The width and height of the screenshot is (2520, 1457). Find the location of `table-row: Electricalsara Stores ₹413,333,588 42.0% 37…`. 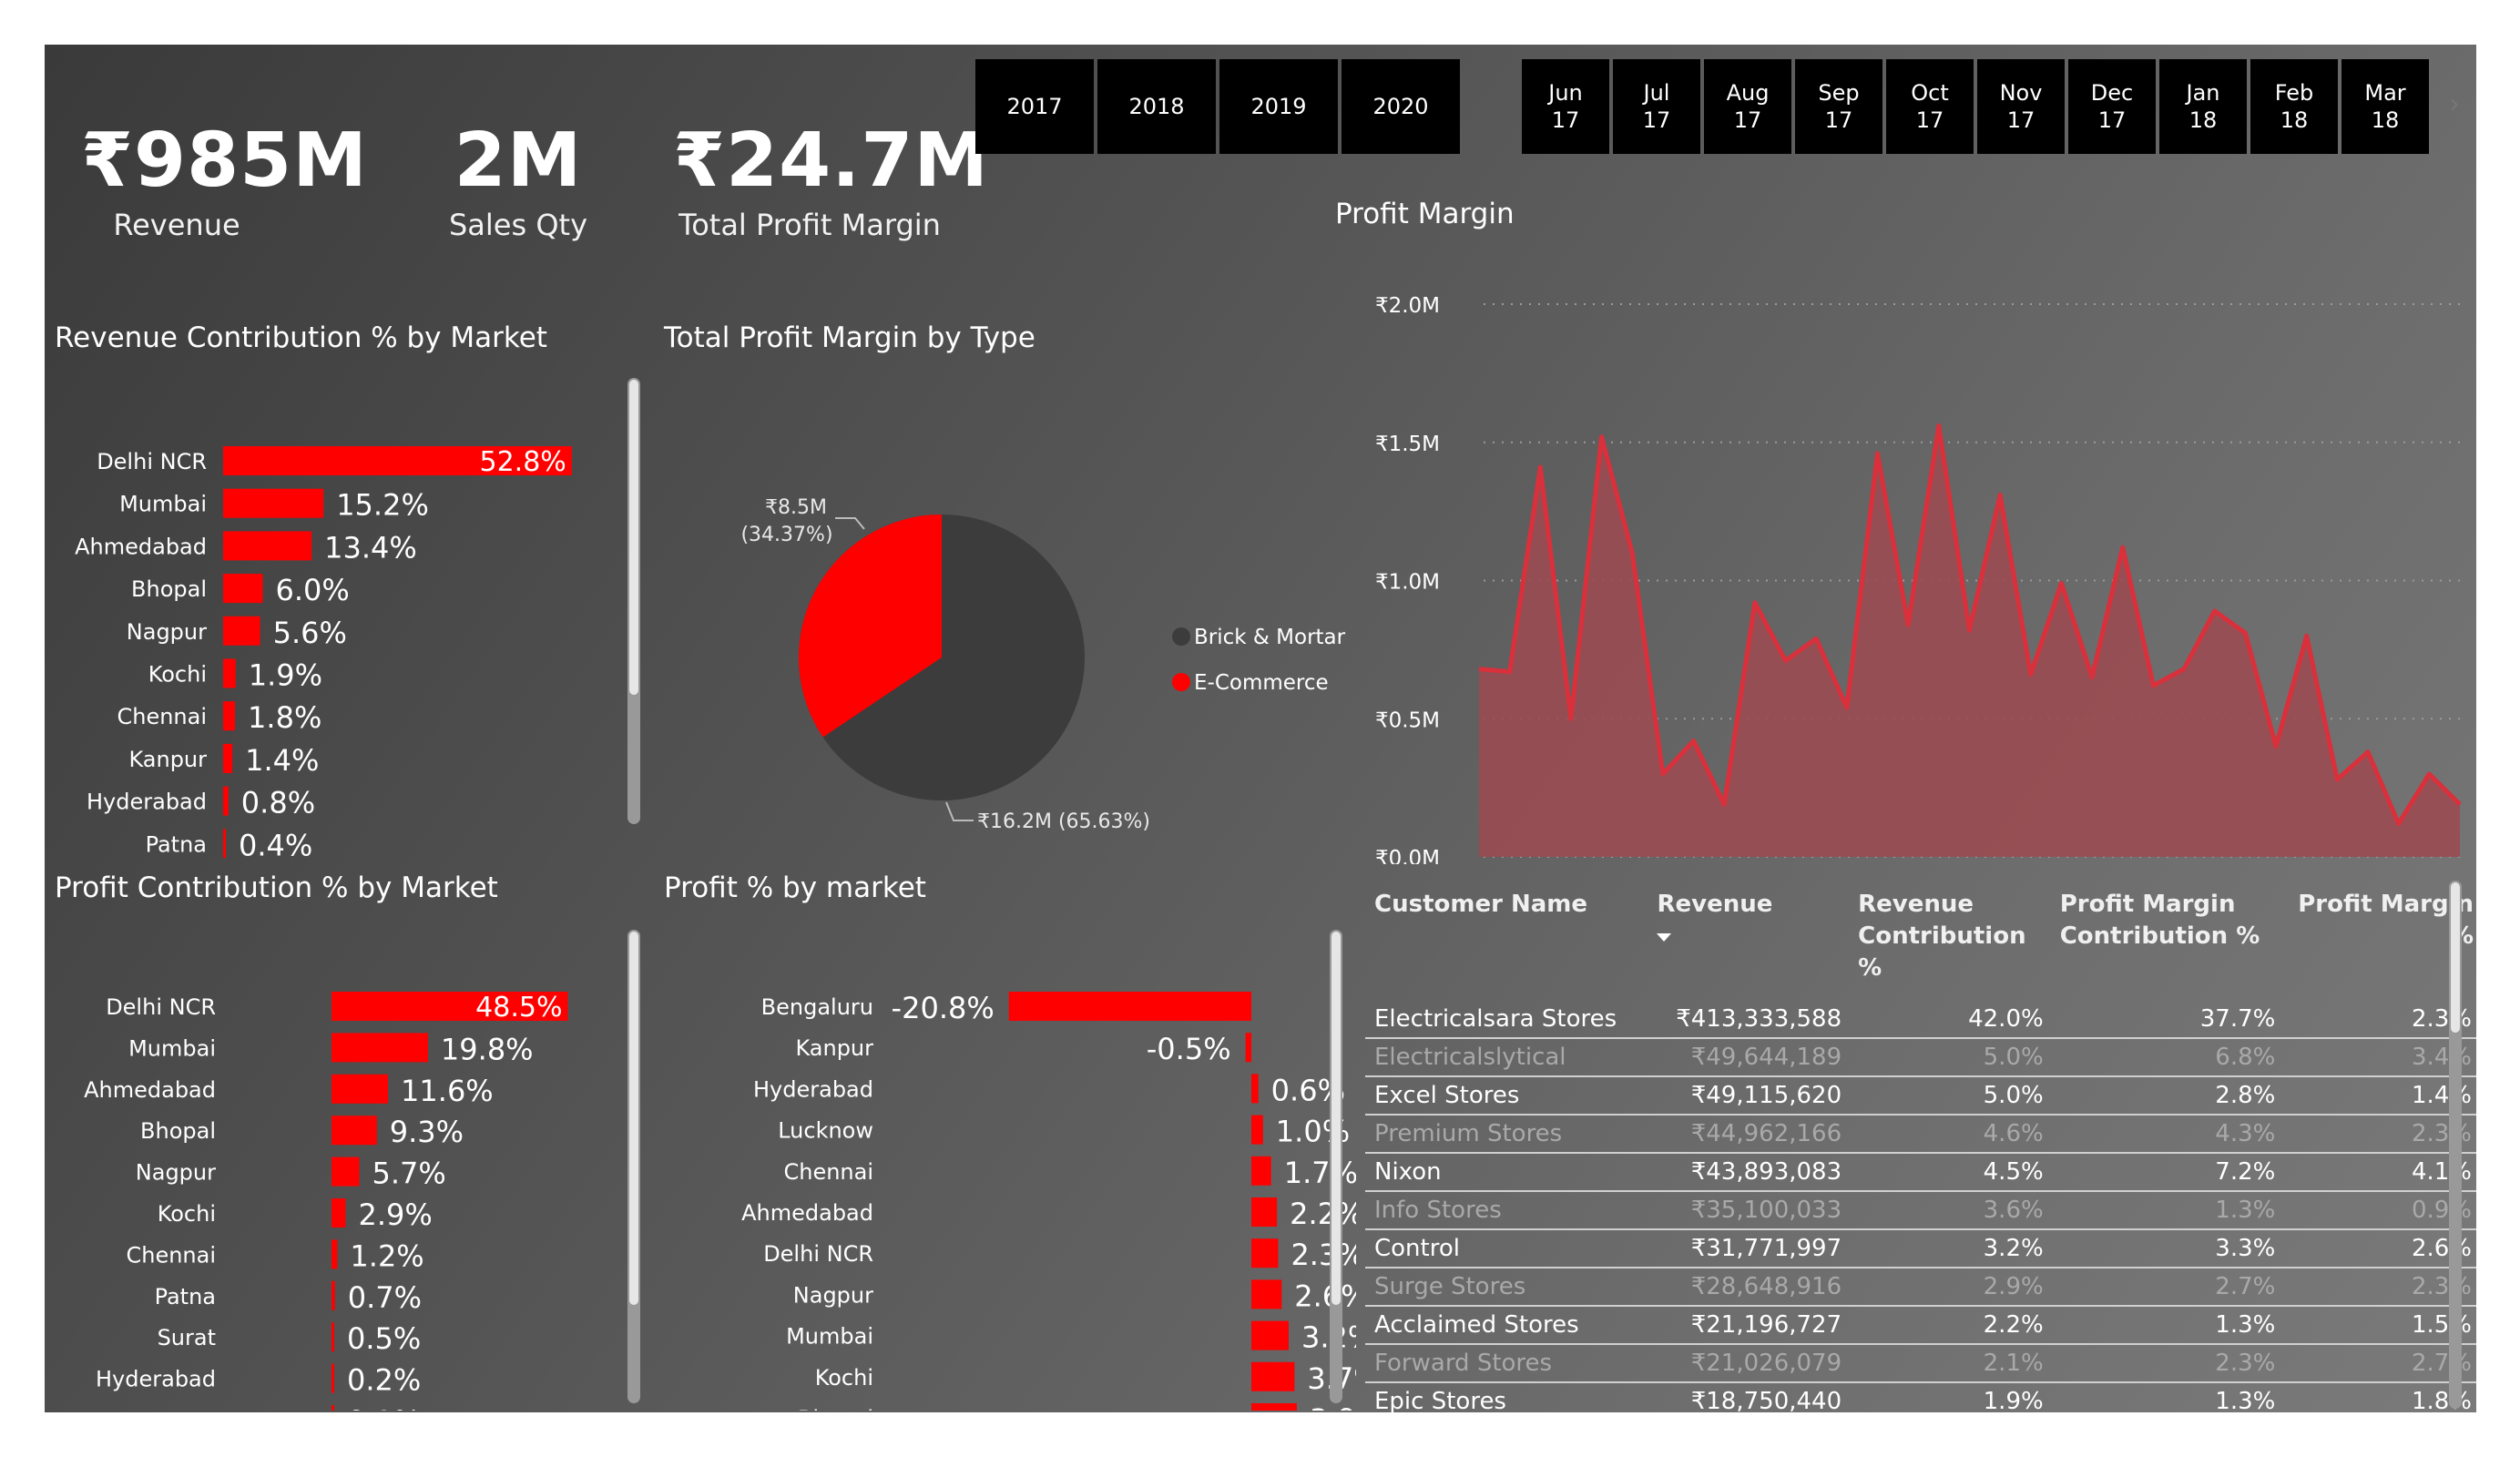

table-row: Electricalsara Stores ₹413,333,588 42.0% 37… is located at coordinates (1920, 1020).